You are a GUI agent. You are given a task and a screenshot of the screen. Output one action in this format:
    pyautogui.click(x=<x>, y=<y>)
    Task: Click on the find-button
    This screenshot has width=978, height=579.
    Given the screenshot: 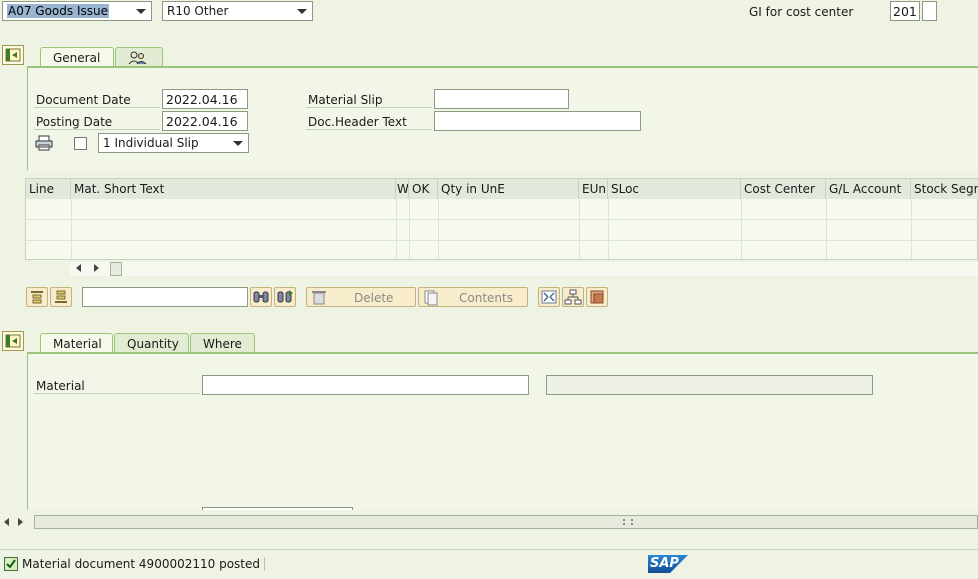 What is the action you would take?
    pyautogui.click(x=261, y=297)
    